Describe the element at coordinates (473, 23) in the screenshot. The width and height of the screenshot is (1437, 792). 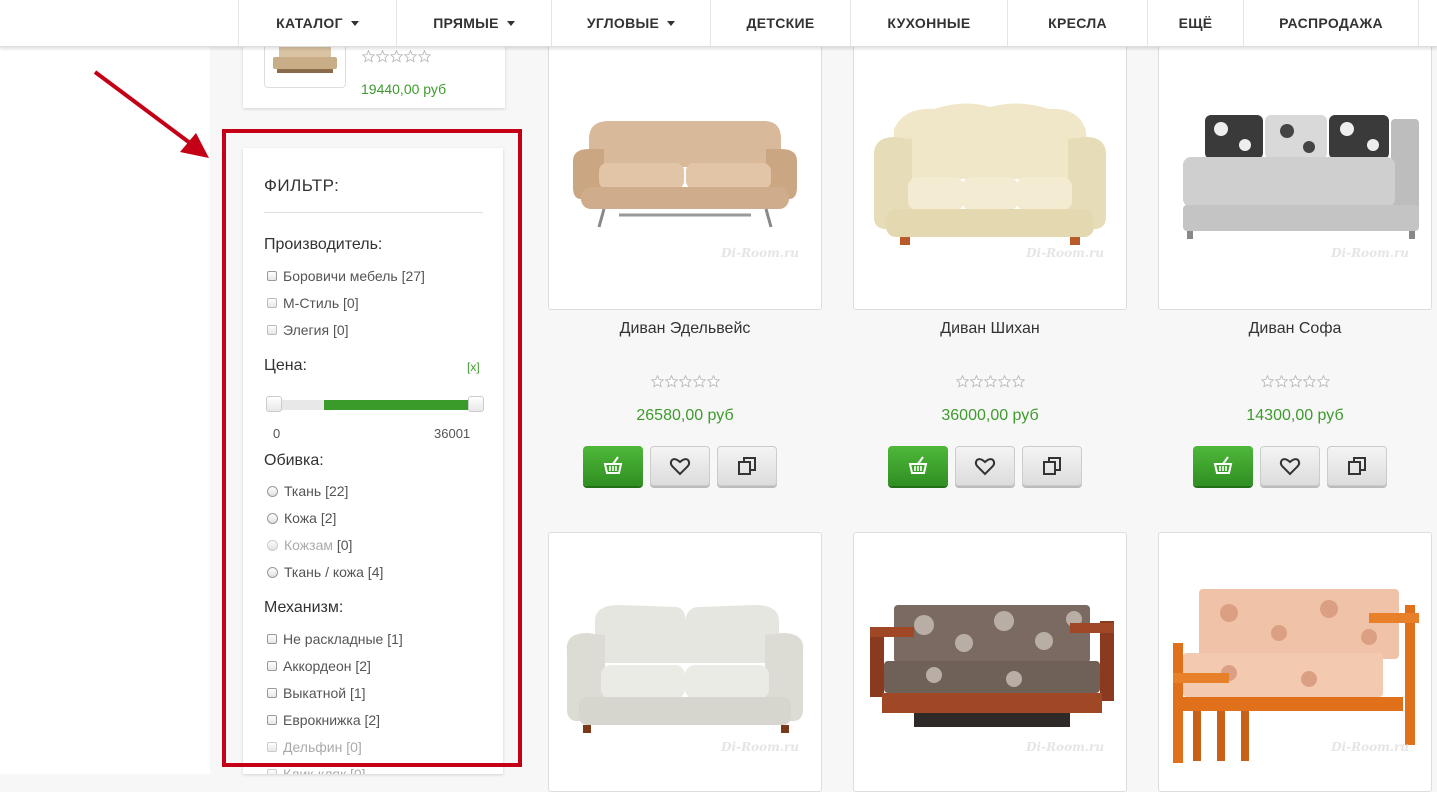
I see `nav-item-straight: ПРЯМЫЕ` at that location.